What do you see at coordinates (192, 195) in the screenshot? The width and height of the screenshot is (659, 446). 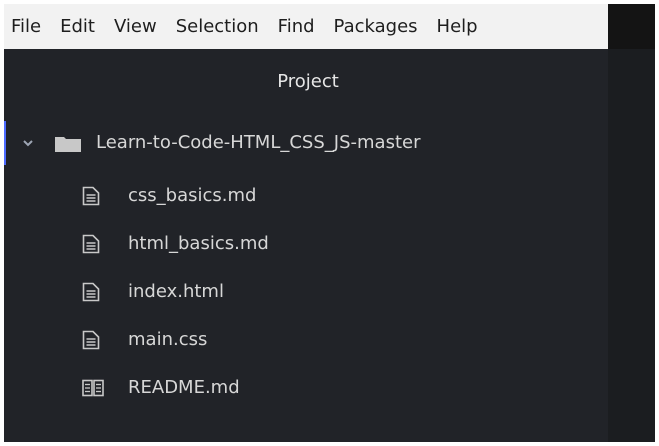 I see `file-label: css_basics.md` at bounding box center [192, 195].